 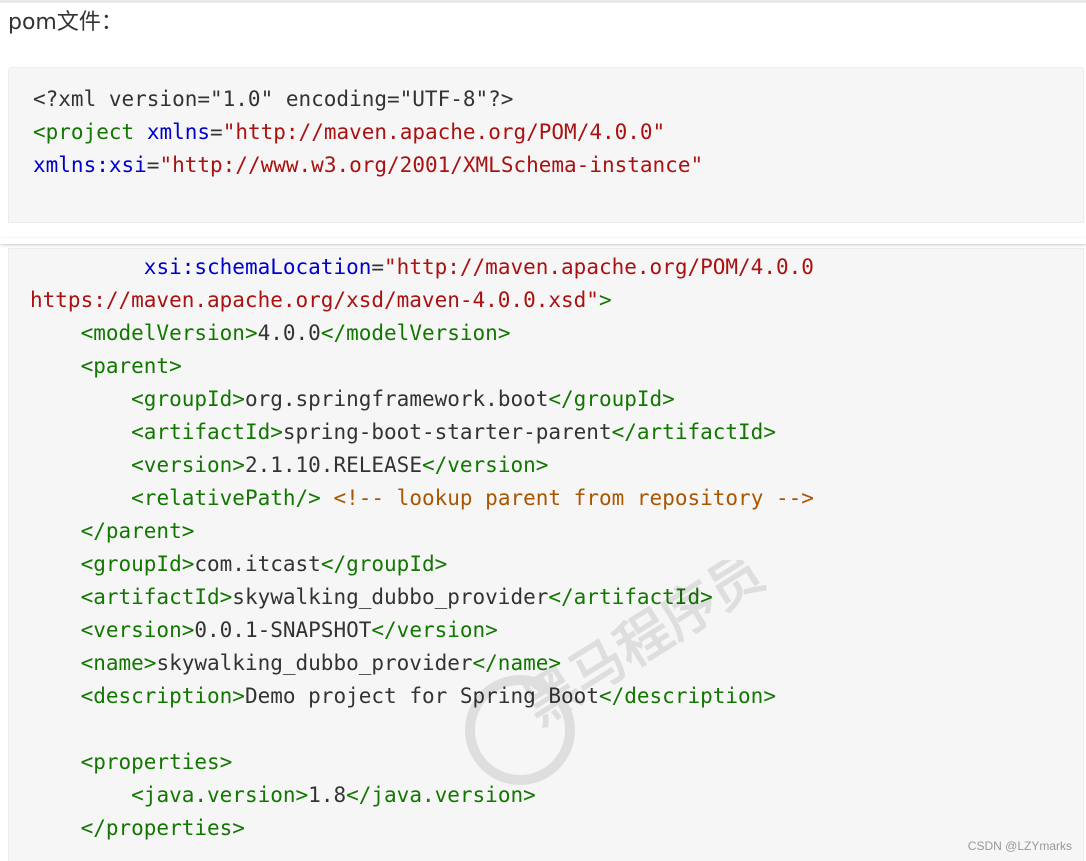 I want to click on code-token-tag: <project, so click(x=84, y=132).